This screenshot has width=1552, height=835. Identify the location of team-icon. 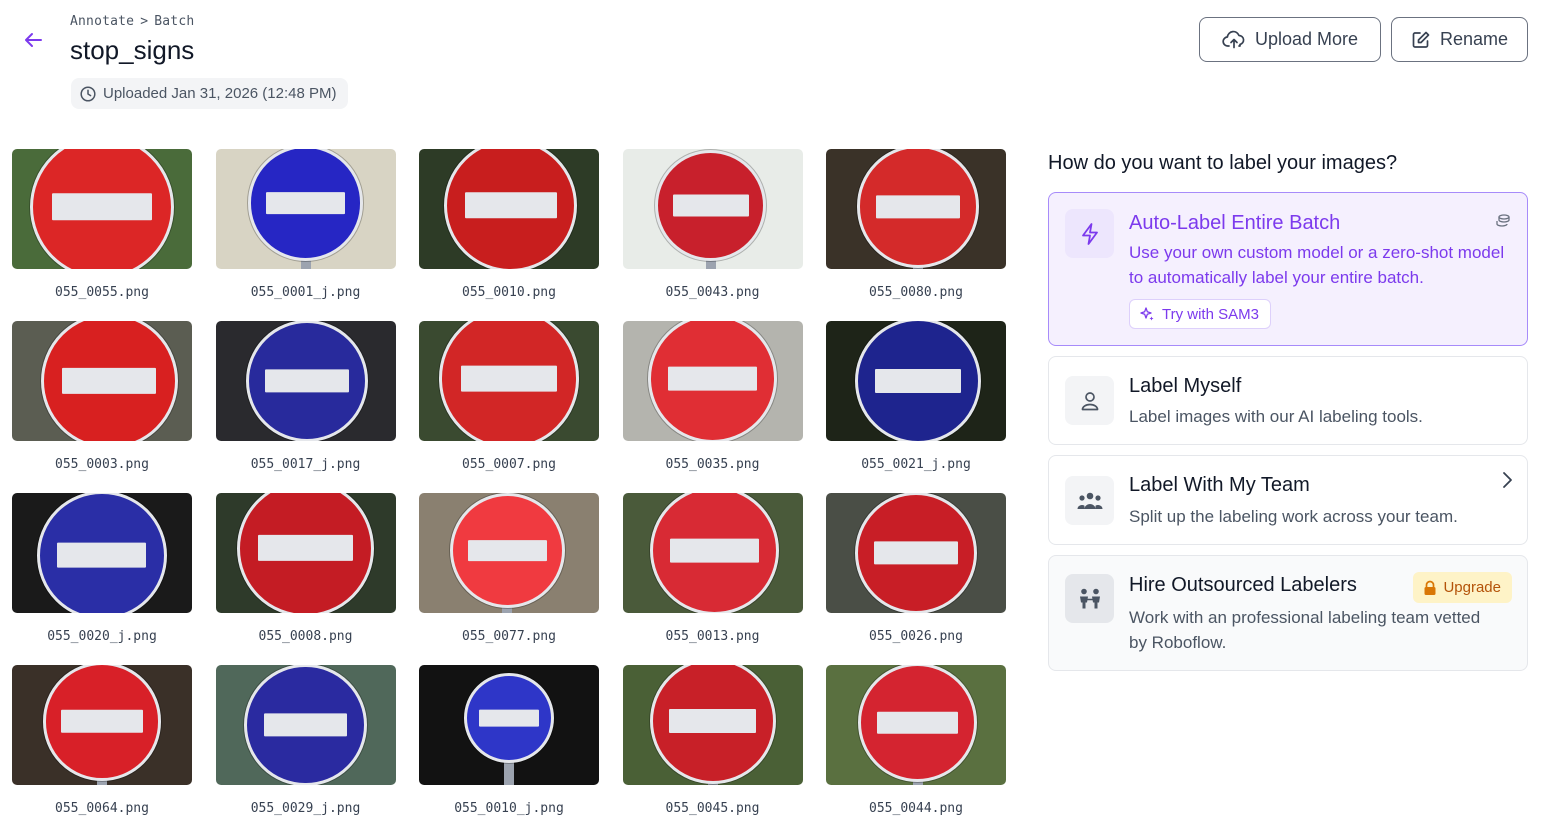
(1089, 500).